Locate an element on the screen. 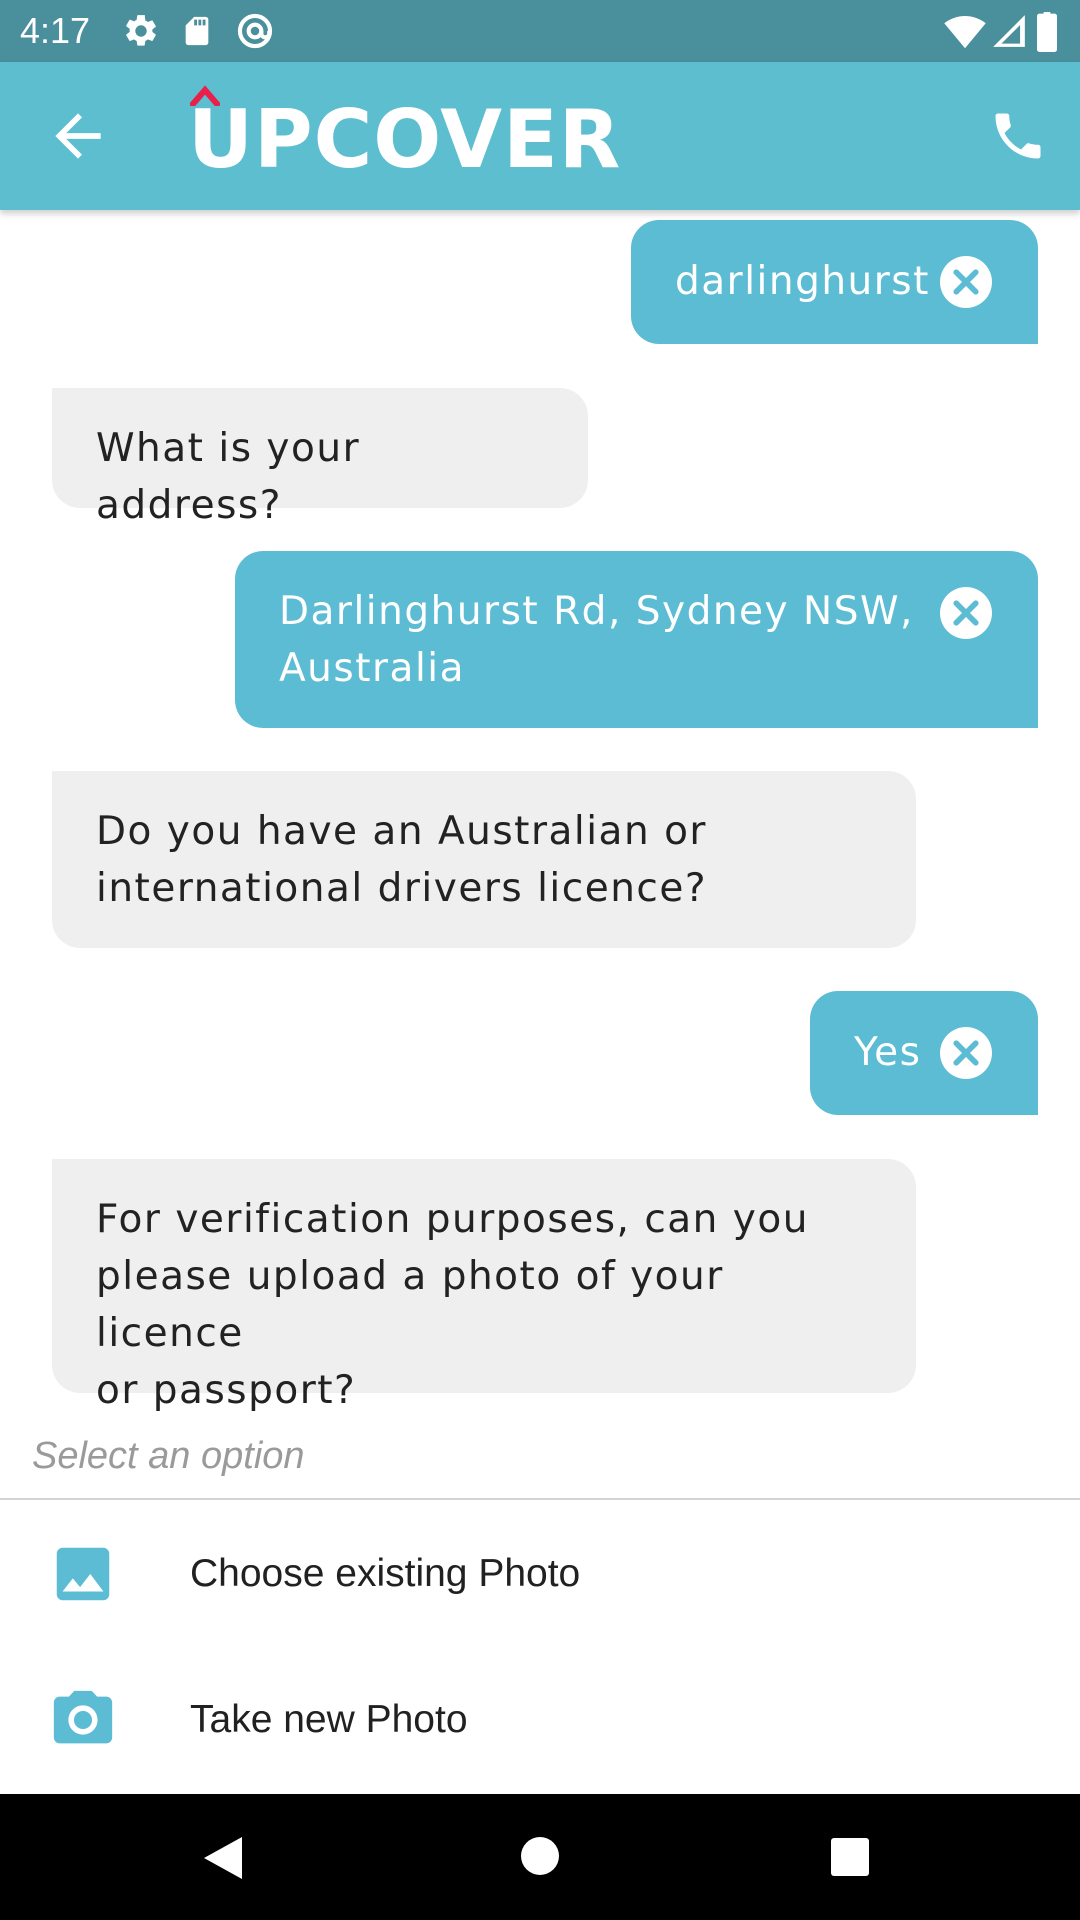 Image resolution: width=1080 pixels, height=1920 pixels. image-icon is located at coordinates (83, 1574).